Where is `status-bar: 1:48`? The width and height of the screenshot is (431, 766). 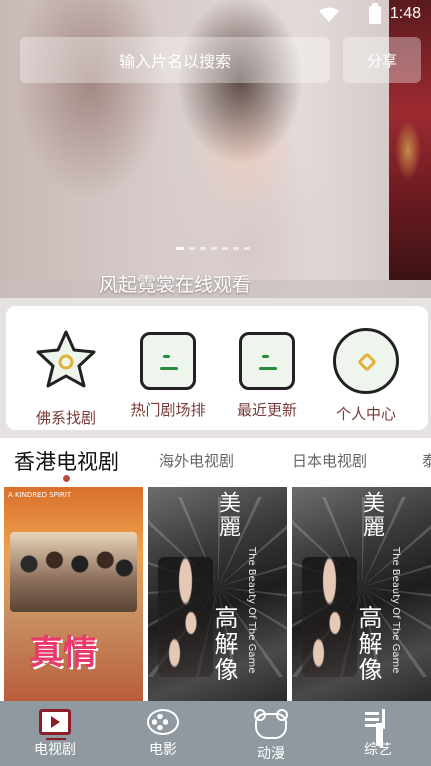
status-bar: 1:48 is located at coordinates (215, 16).